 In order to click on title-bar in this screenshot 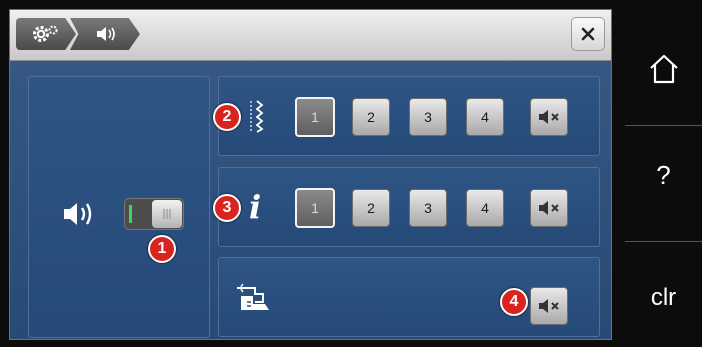, I will do `click(310, 35)`.